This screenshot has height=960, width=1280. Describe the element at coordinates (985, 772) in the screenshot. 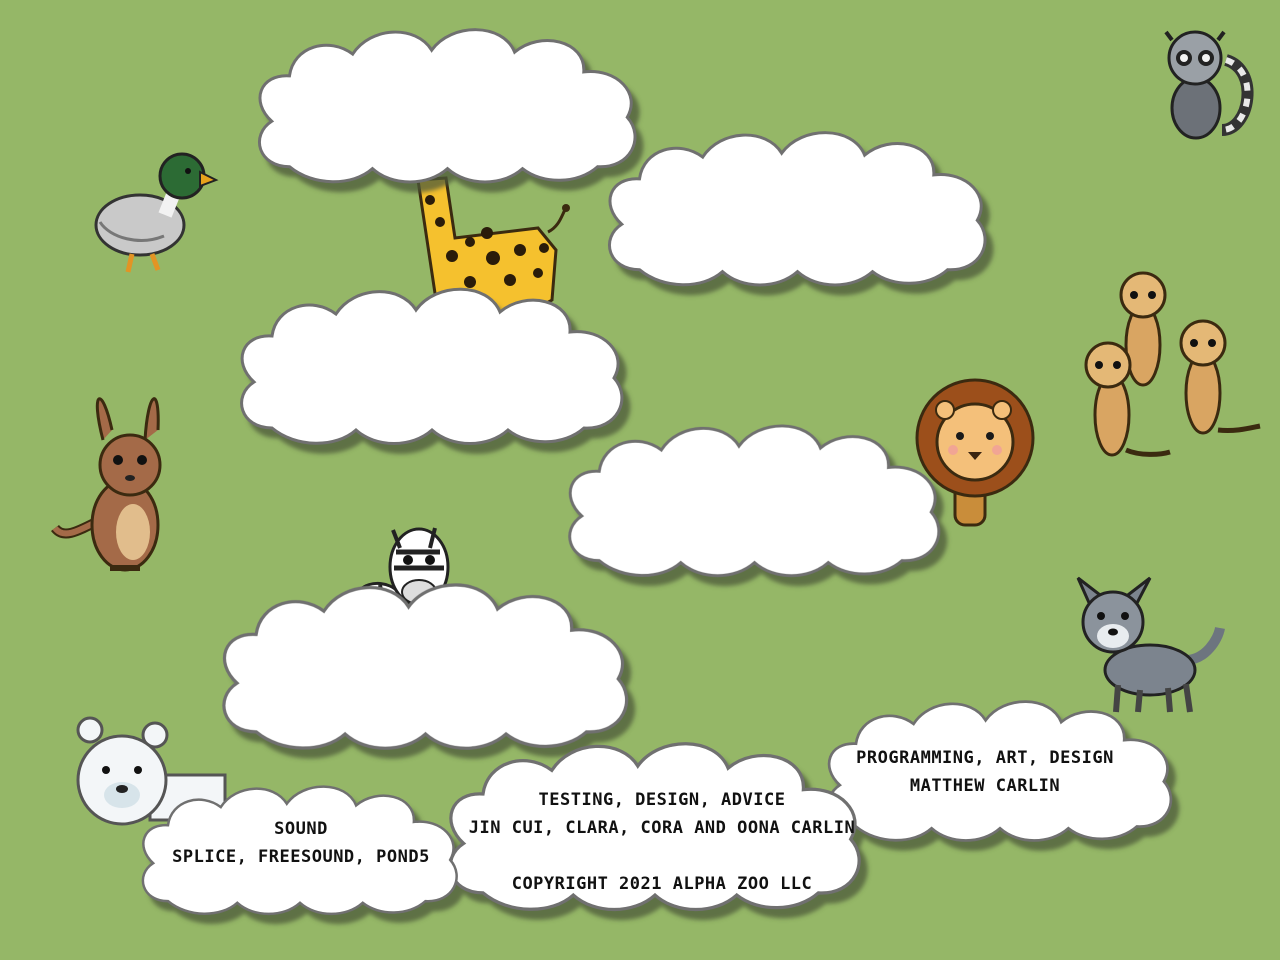

I see `credit-programming: PROGRAMMING, ART, DESIGN MATTHEW CARLIN` at that location.